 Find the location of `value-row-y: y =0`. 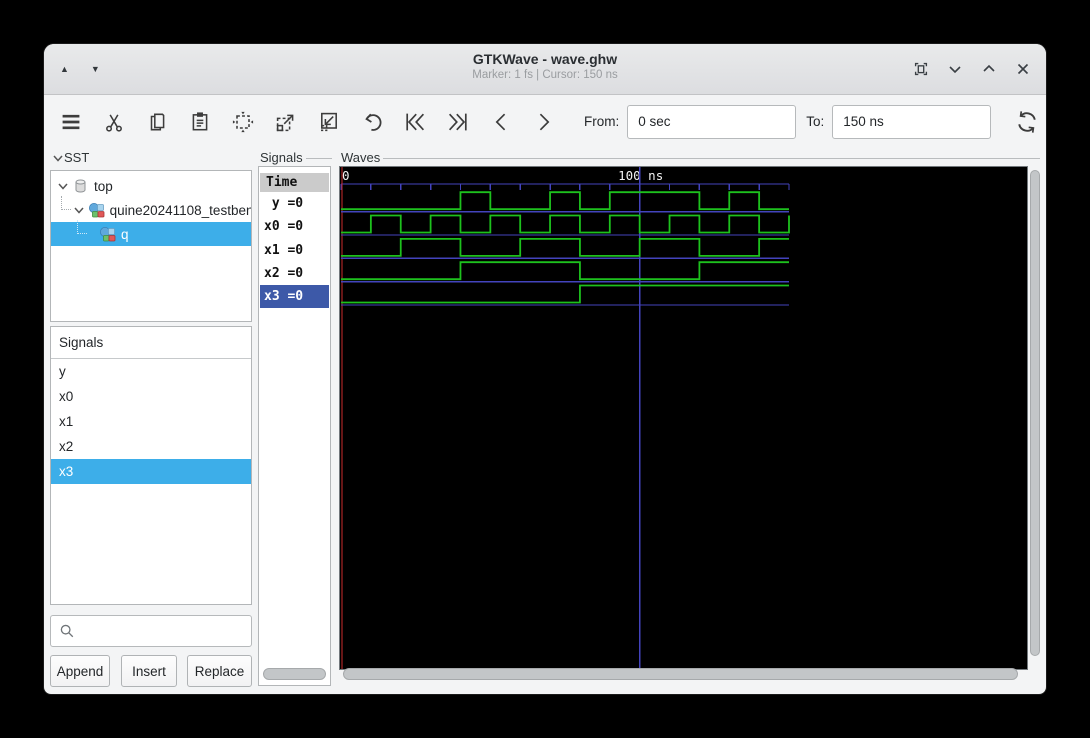

value-row-y: y =0 is located at coordinates (294, 203).